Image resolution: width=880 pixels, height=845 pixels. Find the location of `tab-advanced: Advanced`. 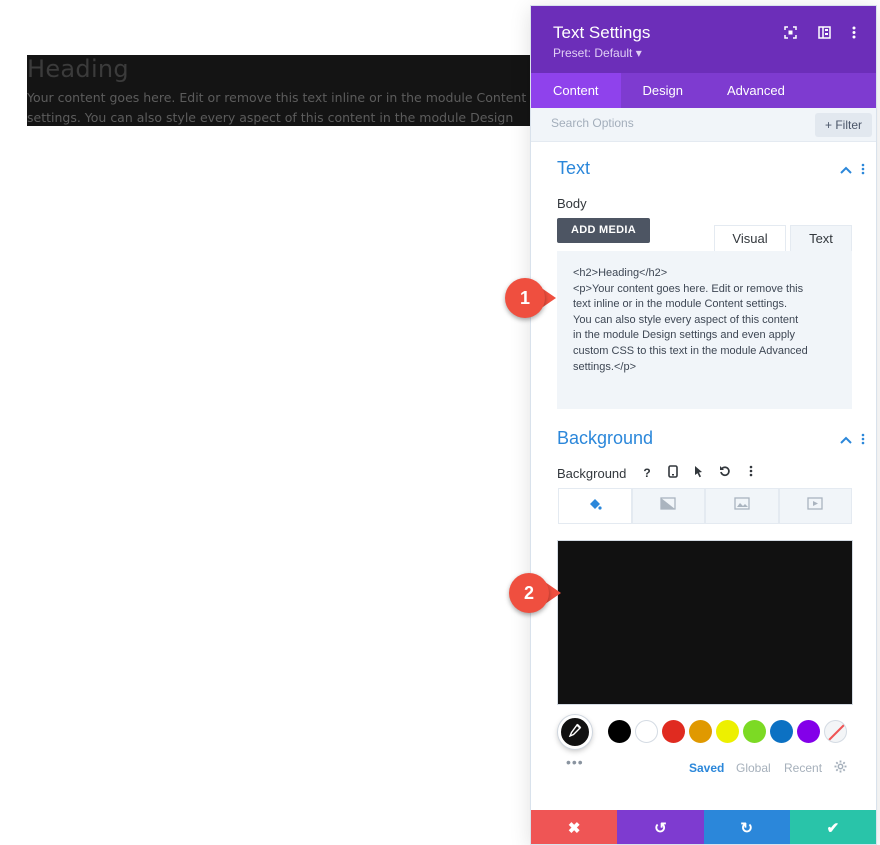

tab-advanced: Advanced is located at coordinates (756, 90).